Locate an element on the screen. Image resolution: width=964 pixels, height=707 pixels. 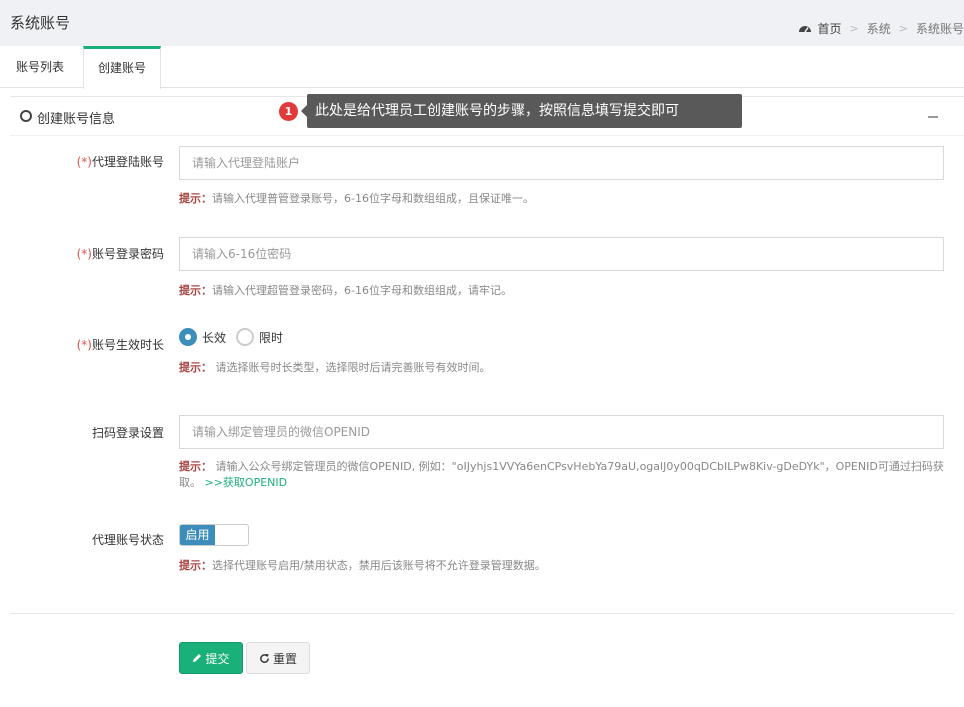
collapse-icon is located at coordinates (933, 117).